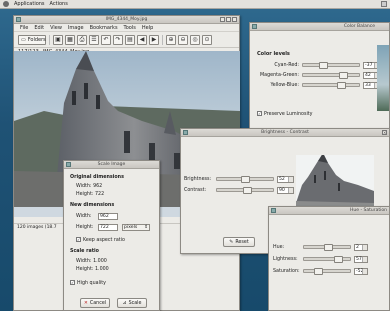 Image resolution: width=390 pixels, height=311 pixels. What do you see at coordinates (100, 240) in the screenshot?
I see `keep-aspect-option: ✓ Keep aspect ratio` at bounding box center [100, 240].